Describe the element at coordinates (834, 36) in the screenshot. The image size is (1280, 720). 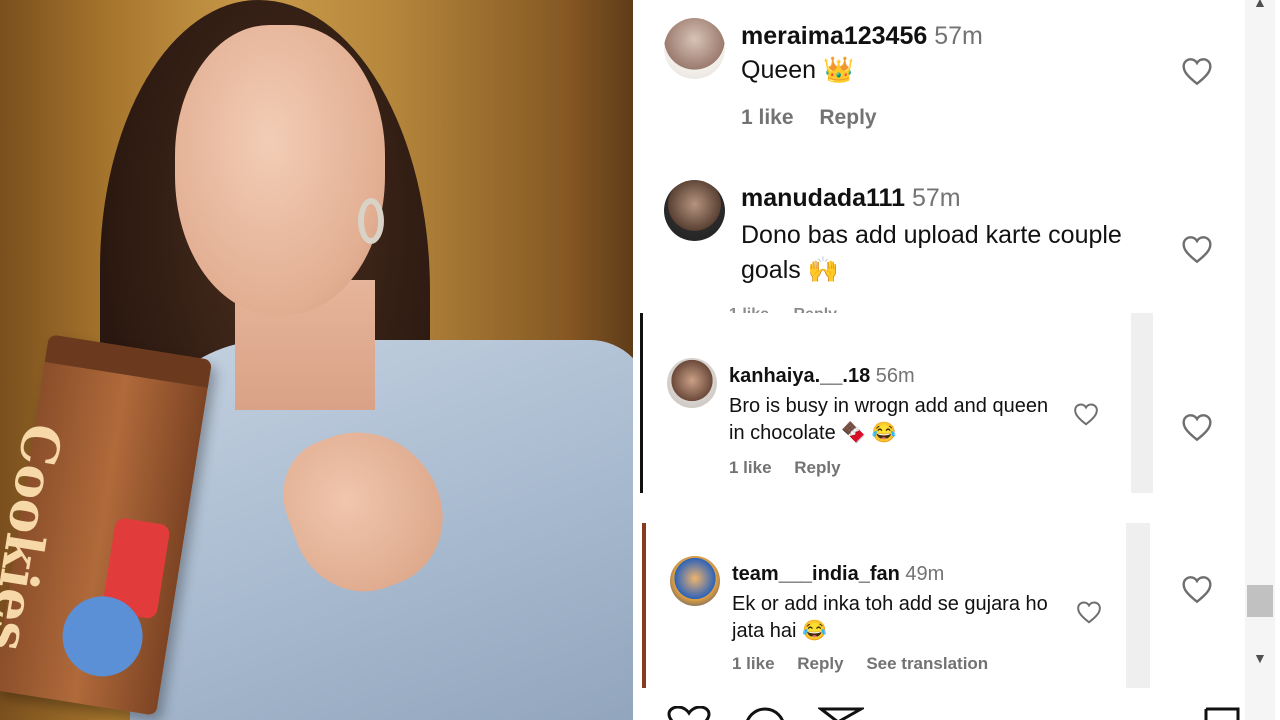
I see `comment-username: meraima123456` at that location.